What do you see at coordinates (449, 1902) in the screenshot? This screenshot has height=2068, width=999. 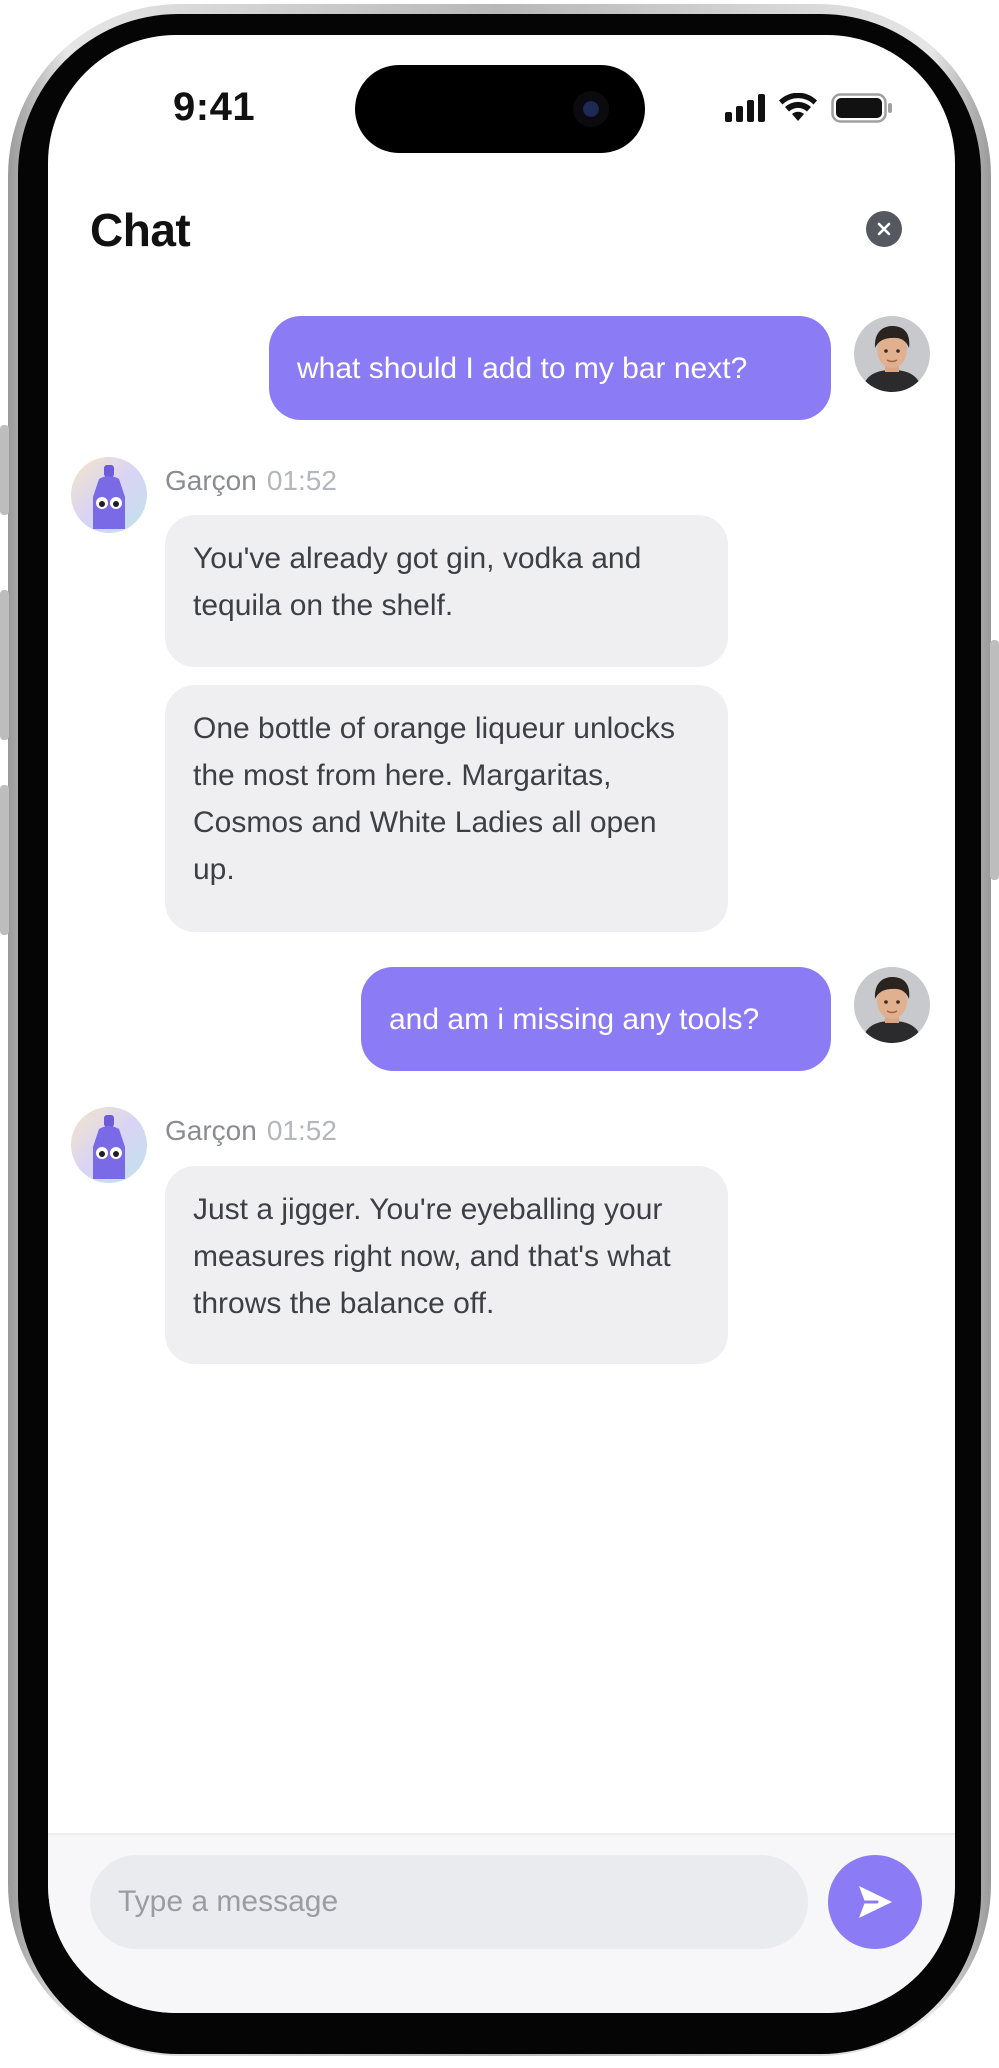 I see `message-input` at bounding box center [449, 1902].